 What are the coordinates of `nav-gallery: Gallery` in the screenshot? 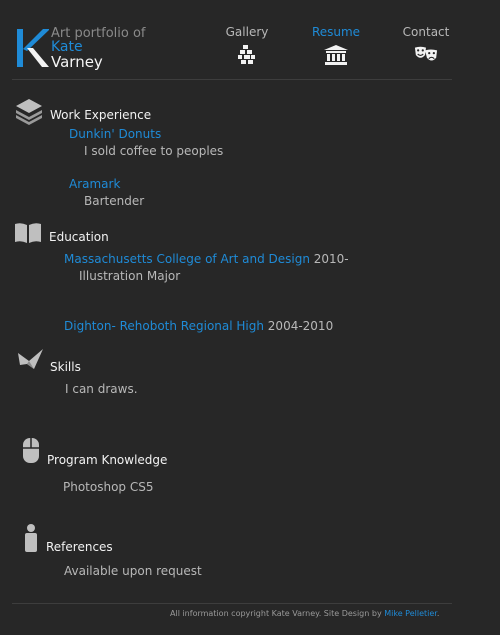 It's located at (247, 45).